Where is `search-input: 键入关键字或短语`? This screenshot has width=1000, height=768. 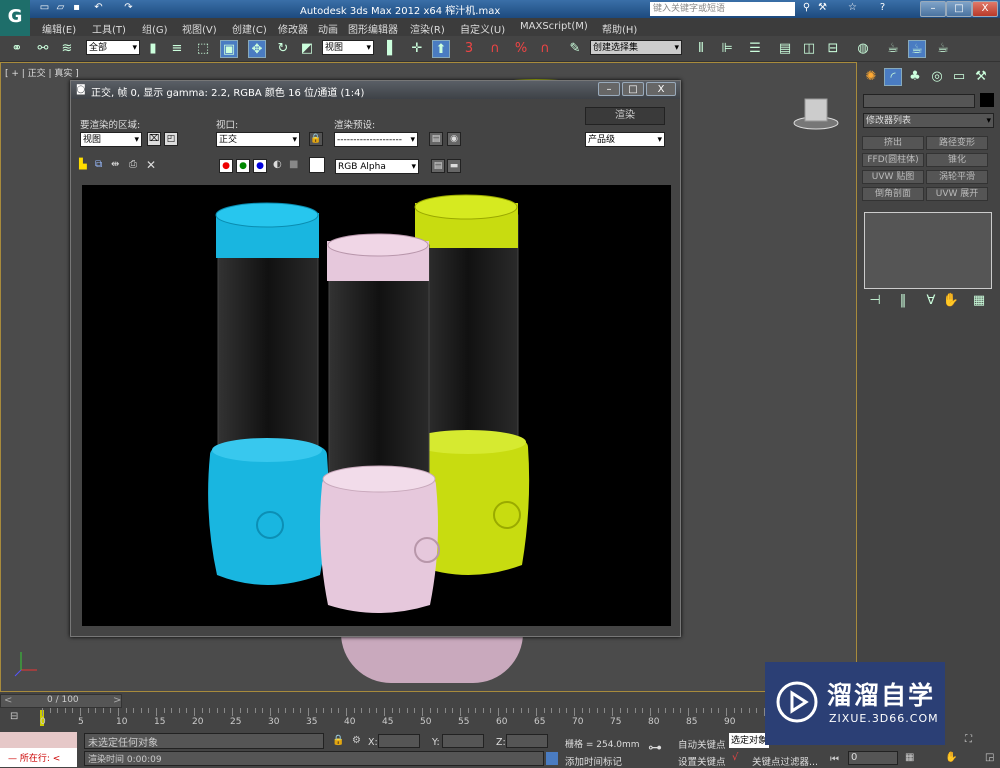 search-input: 键入关键字或短语 is located at coordinates (722, 9).